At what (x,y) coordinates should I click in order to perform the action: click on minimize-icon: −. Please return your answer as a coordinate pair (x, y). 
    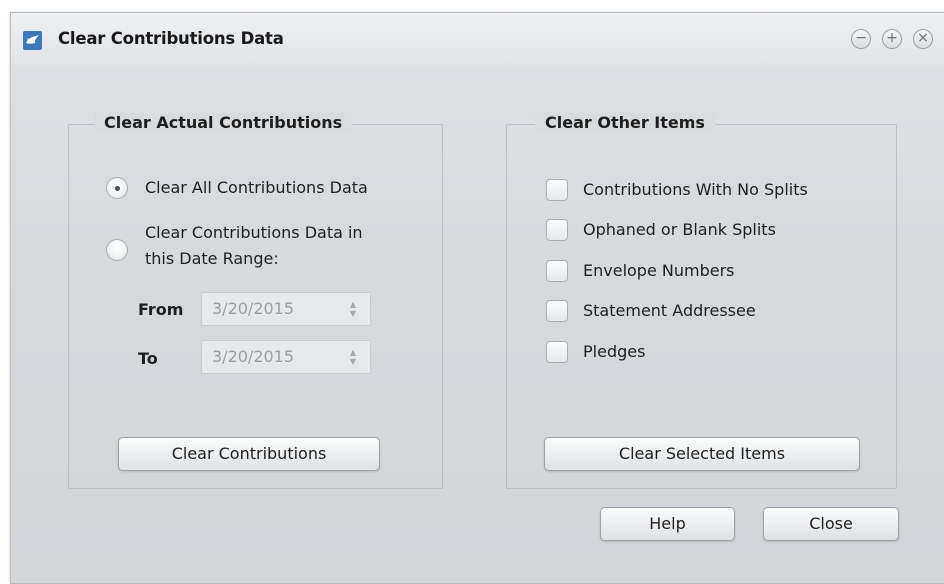
    Looking at the image, I should click on (861, 39).